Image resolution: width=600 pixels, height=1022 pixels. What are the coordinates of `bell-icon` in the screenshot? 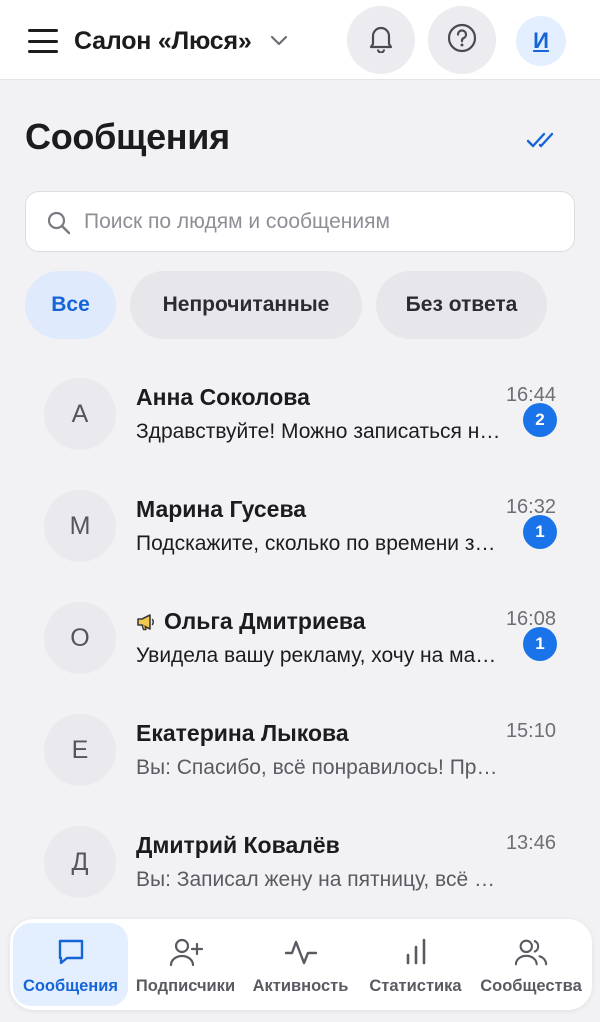 It's located at (381, 40).